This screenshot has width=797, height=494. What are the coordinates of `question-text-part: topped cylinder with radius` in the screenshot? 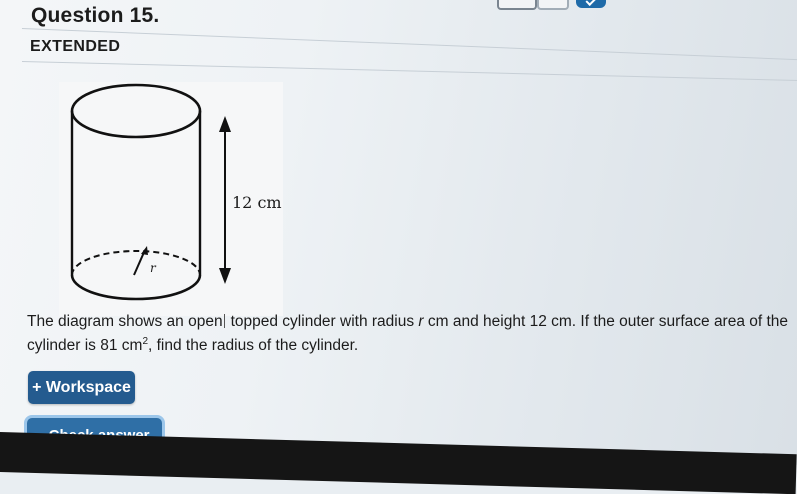 It's located at (324, 321).